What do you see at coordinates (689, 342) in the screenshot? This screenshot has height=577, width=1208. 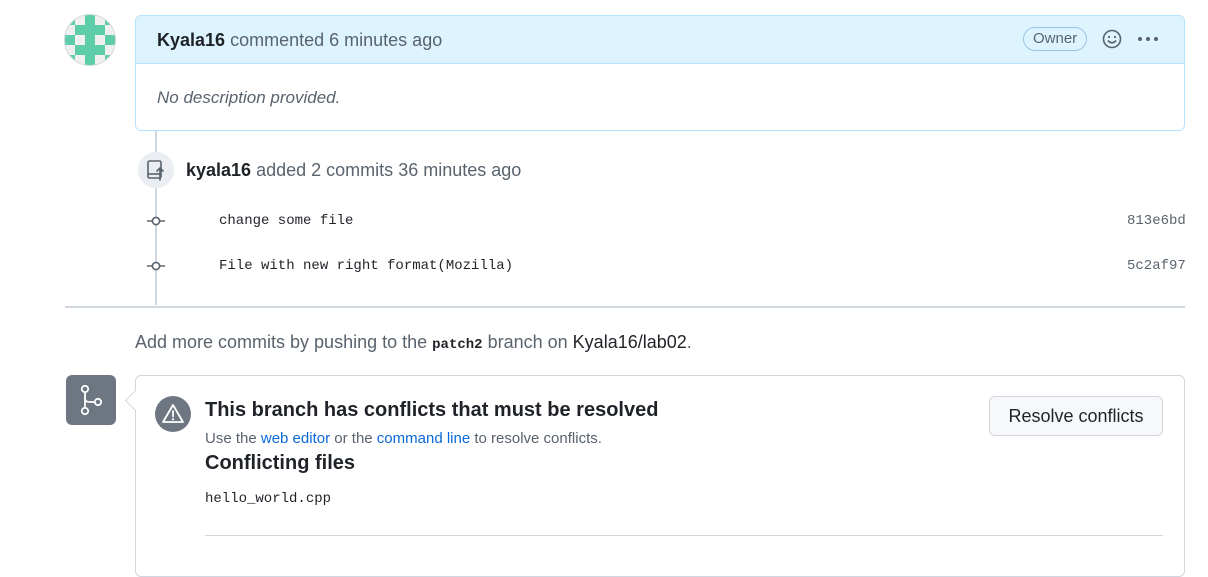 I see `hint-suffix: .` at bounding box center [689, 342].